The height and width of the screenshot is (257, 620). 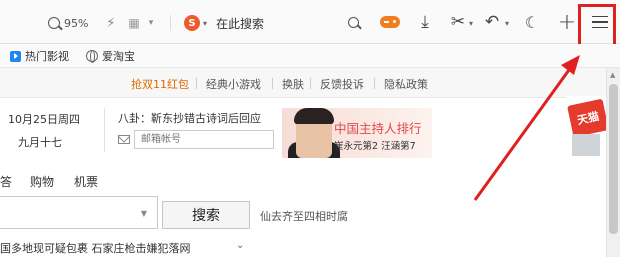 I want to click on scissors-icon: ✂, so click(x=458, y=22).